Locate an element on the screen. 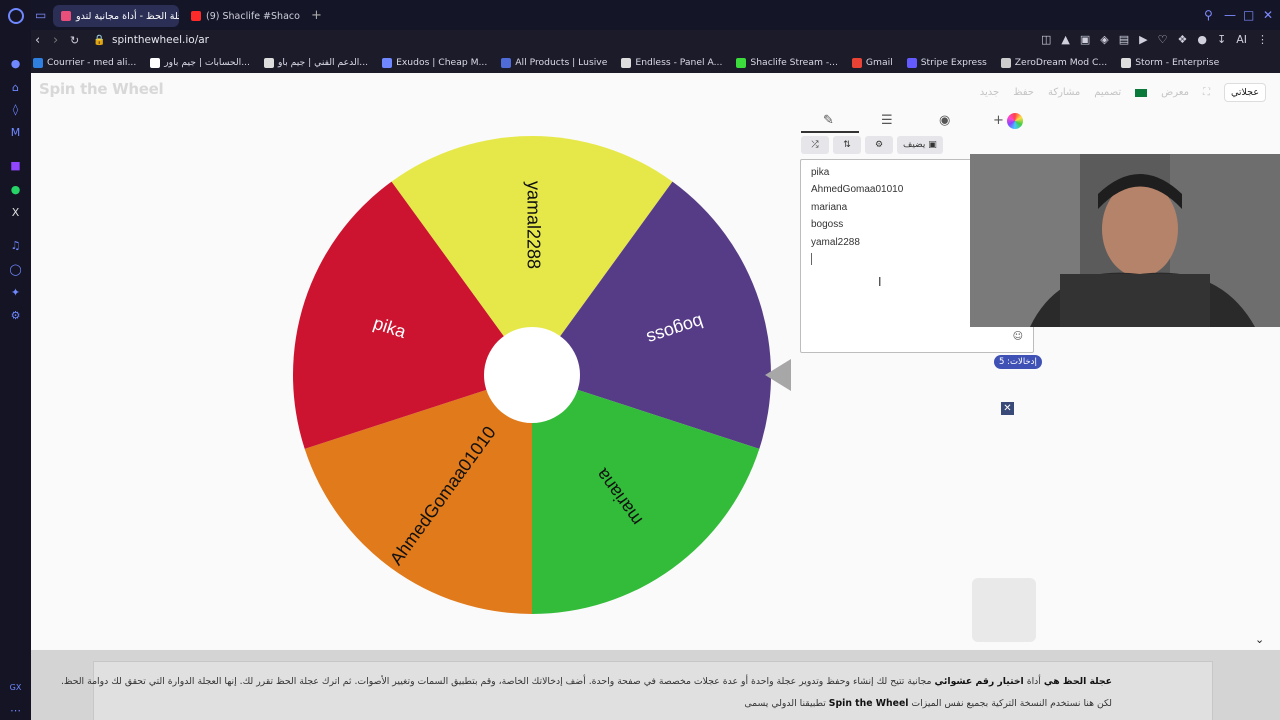 The width and height of the screenshot is (1280, 720). tab-hidden-icon: ◉ is located at coordinates (944, 120).